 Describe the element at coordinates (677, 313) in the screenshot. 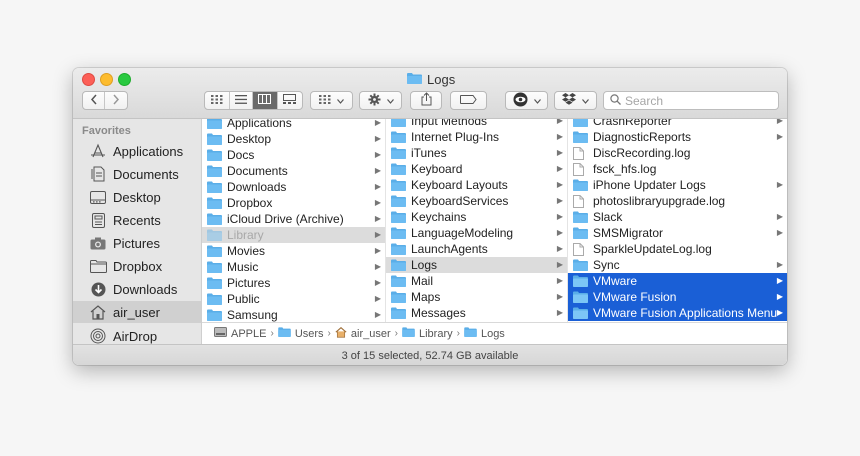

I see `list-item-selected: VMware Fusion Applications Menu ▶` at that location.